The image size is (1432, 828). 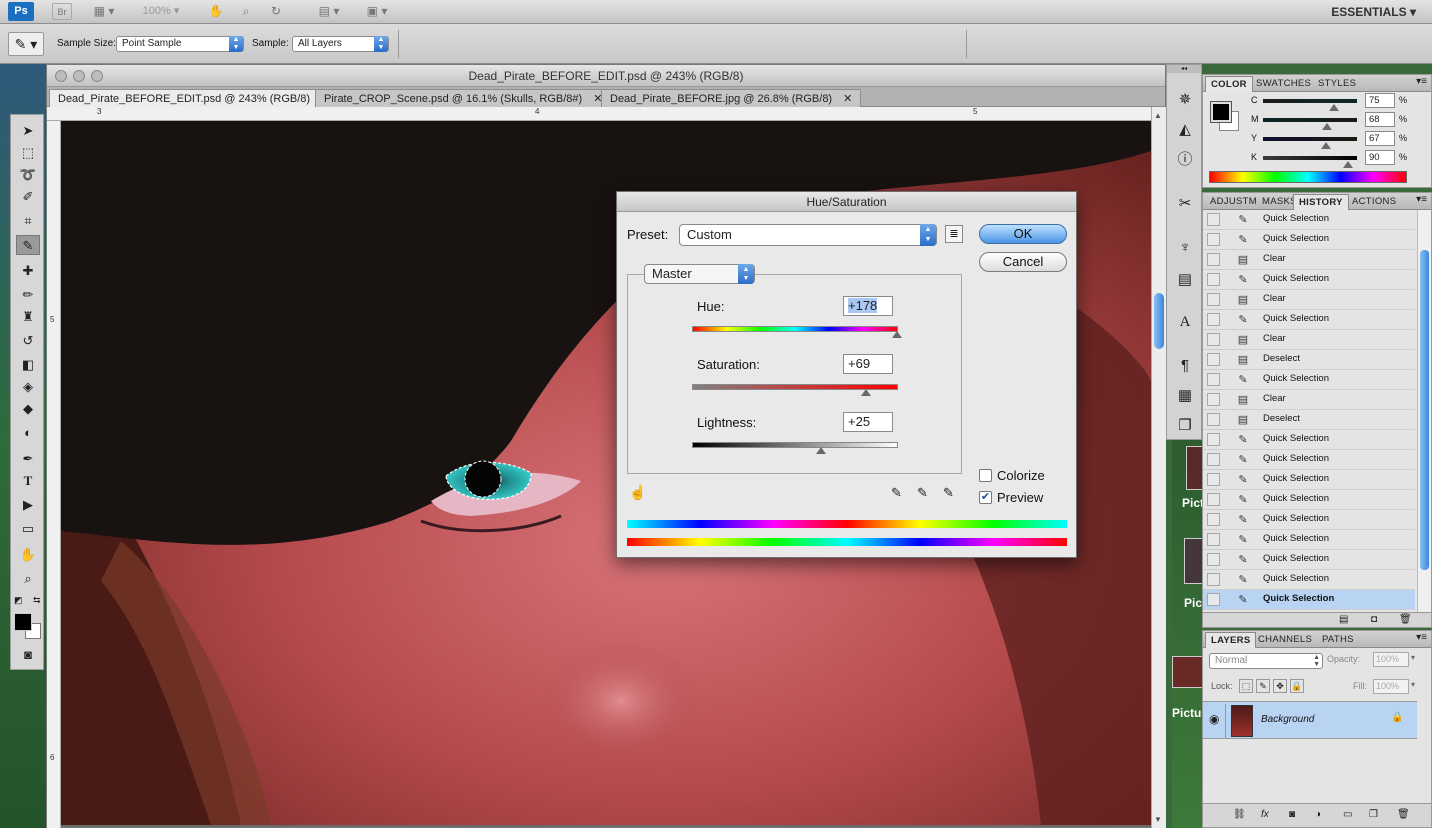 I want to click on fill-input: 100%, so click(x=1391, y=686).